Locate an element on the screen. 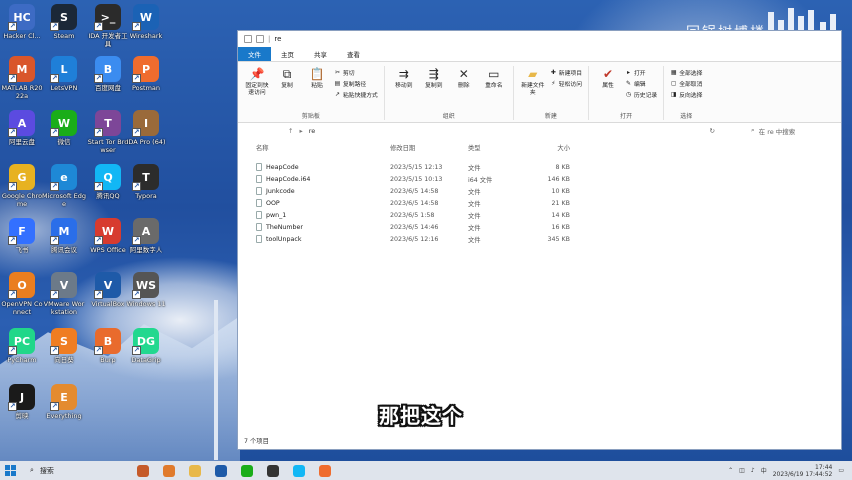 The height and width of the screenshot is (480, 852). desktop-shortcut: E ↗ Everything is located at coordinates (64, 402).